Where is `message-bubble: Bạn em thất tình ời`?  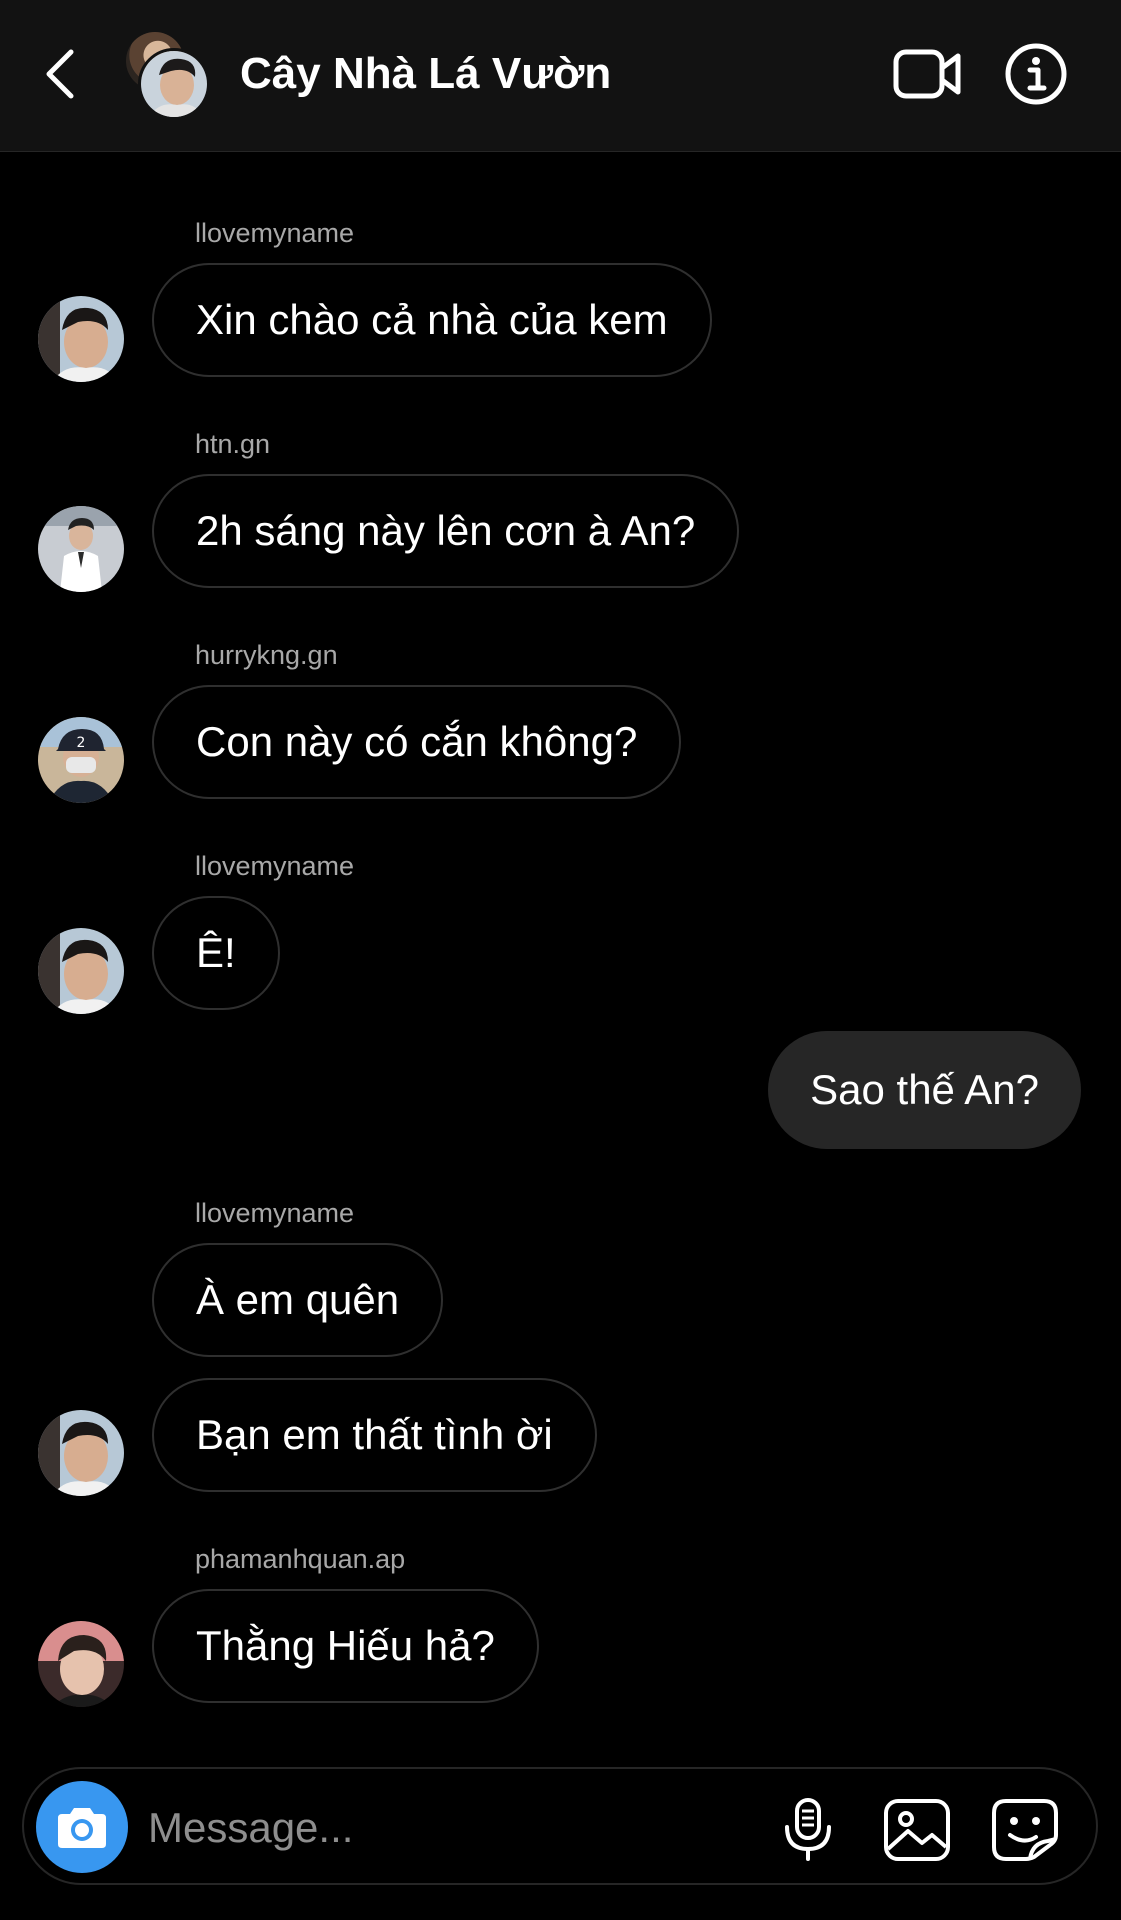
message-bubble: Bạn em thất tình ời is located at coordinates (374, 1435).